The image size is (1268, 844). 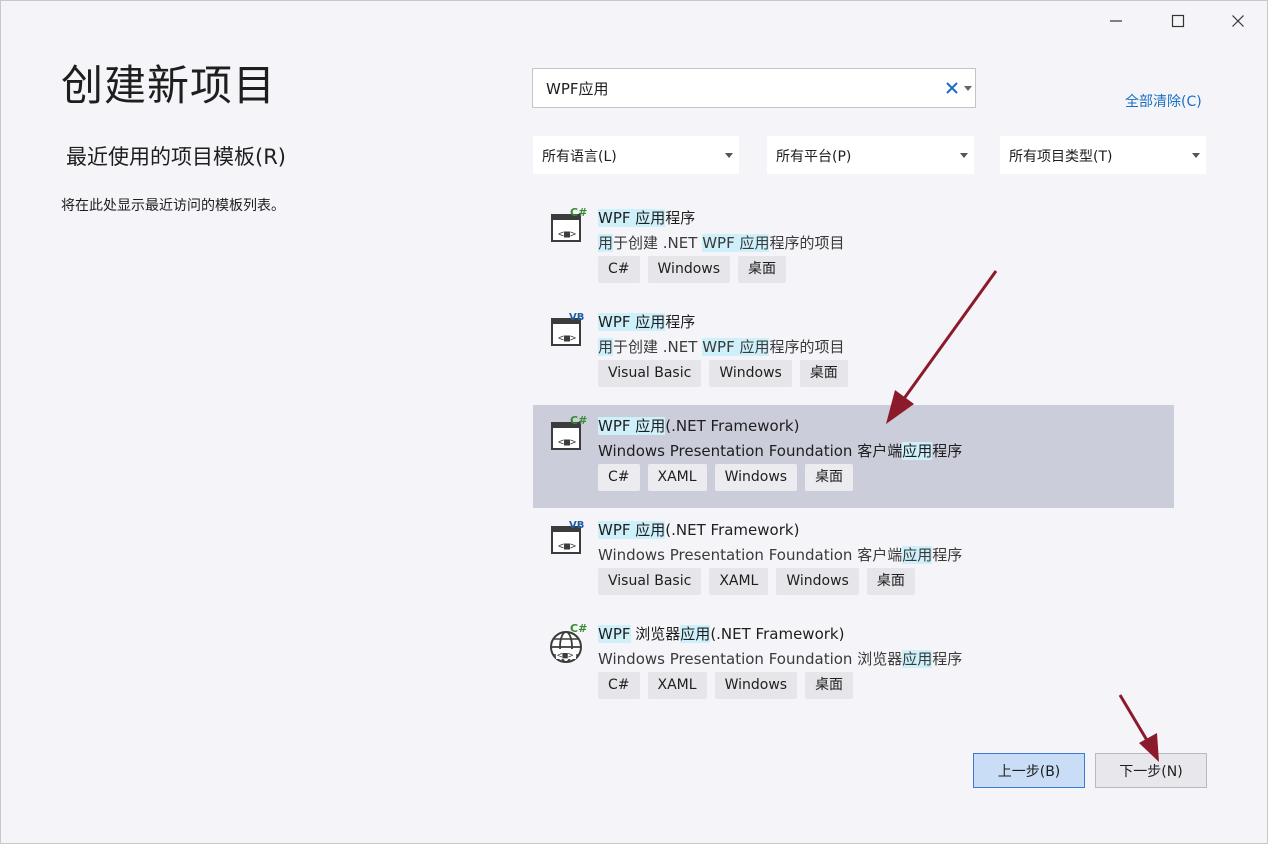 I want to click on close-icon, so click(x=1238, y=21).